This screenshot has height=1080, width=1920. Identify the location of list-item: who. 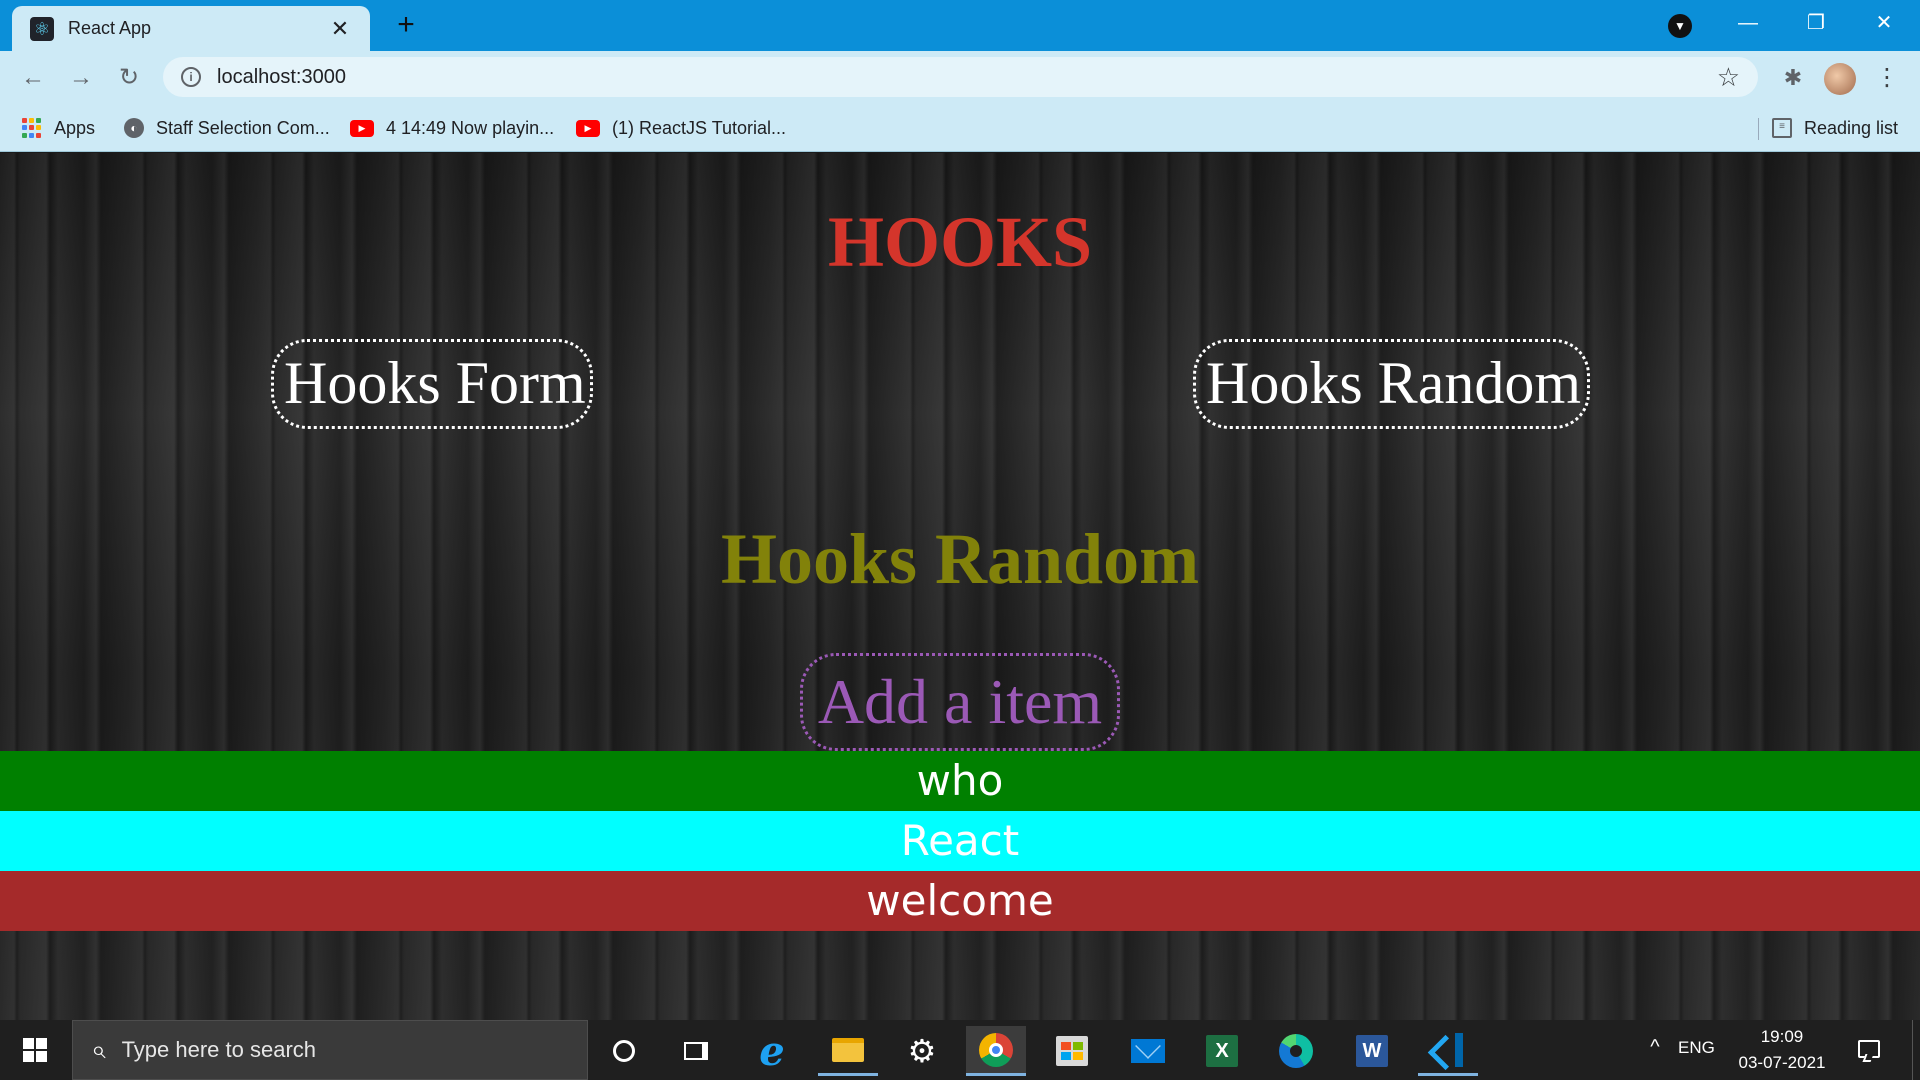
(960, 781).